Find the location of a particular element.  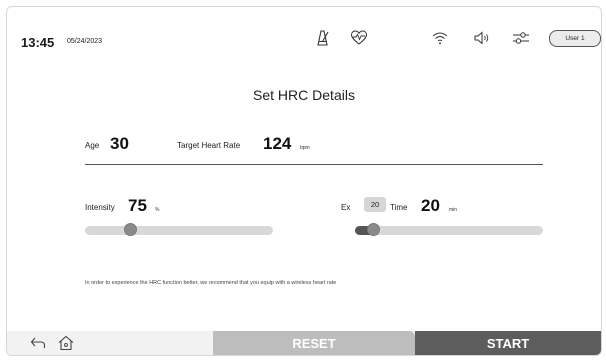

intensity-value: 75 is located at coordinates (137, 205).